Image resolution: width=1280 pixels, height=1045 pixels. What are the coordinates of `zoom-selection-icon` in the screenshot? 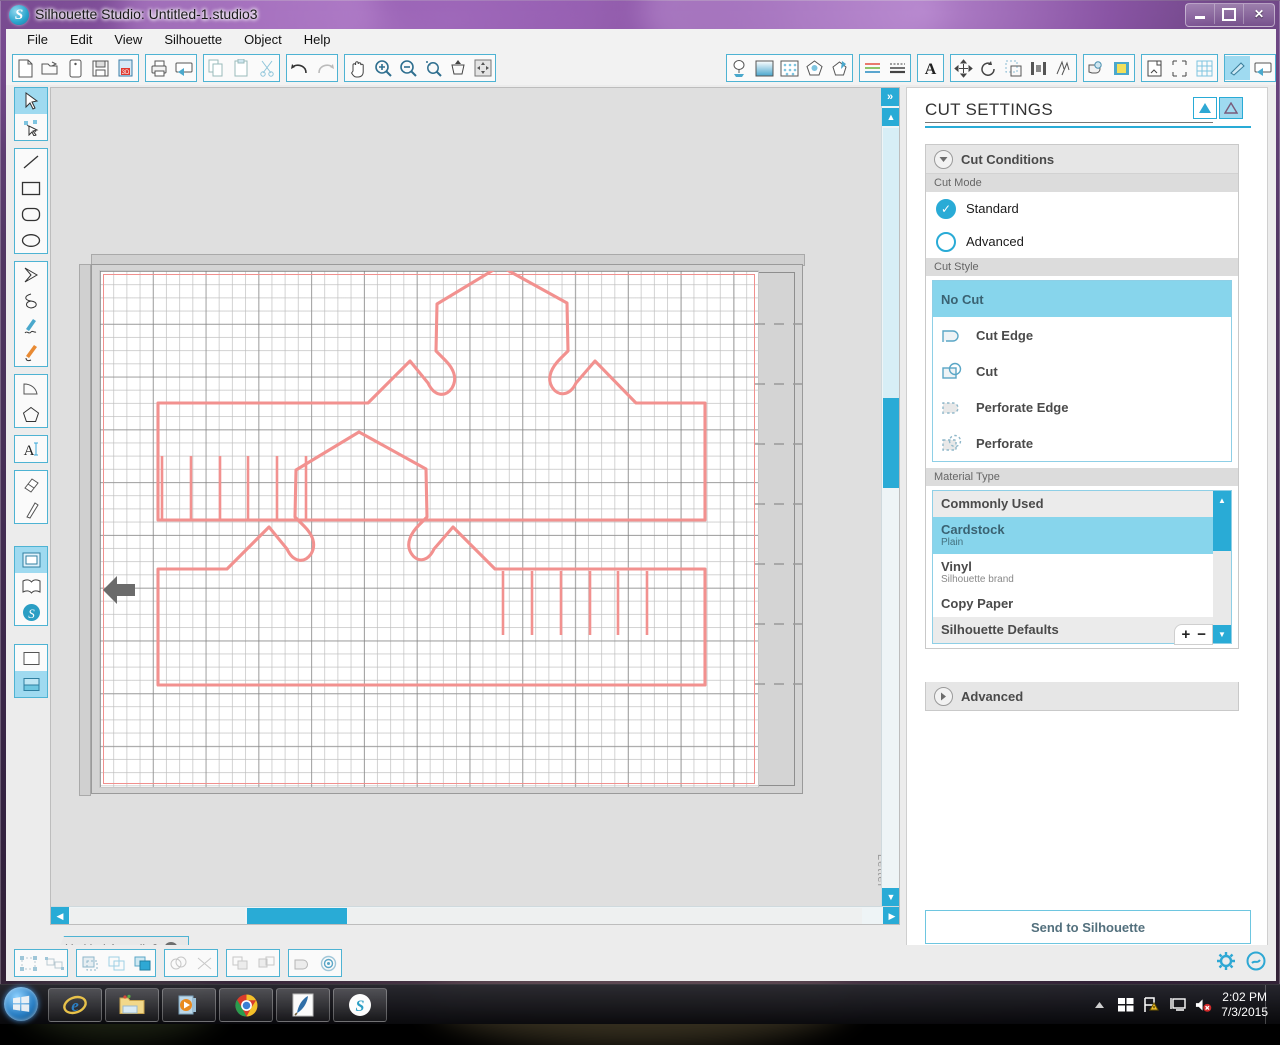 It's located at (432, 68).